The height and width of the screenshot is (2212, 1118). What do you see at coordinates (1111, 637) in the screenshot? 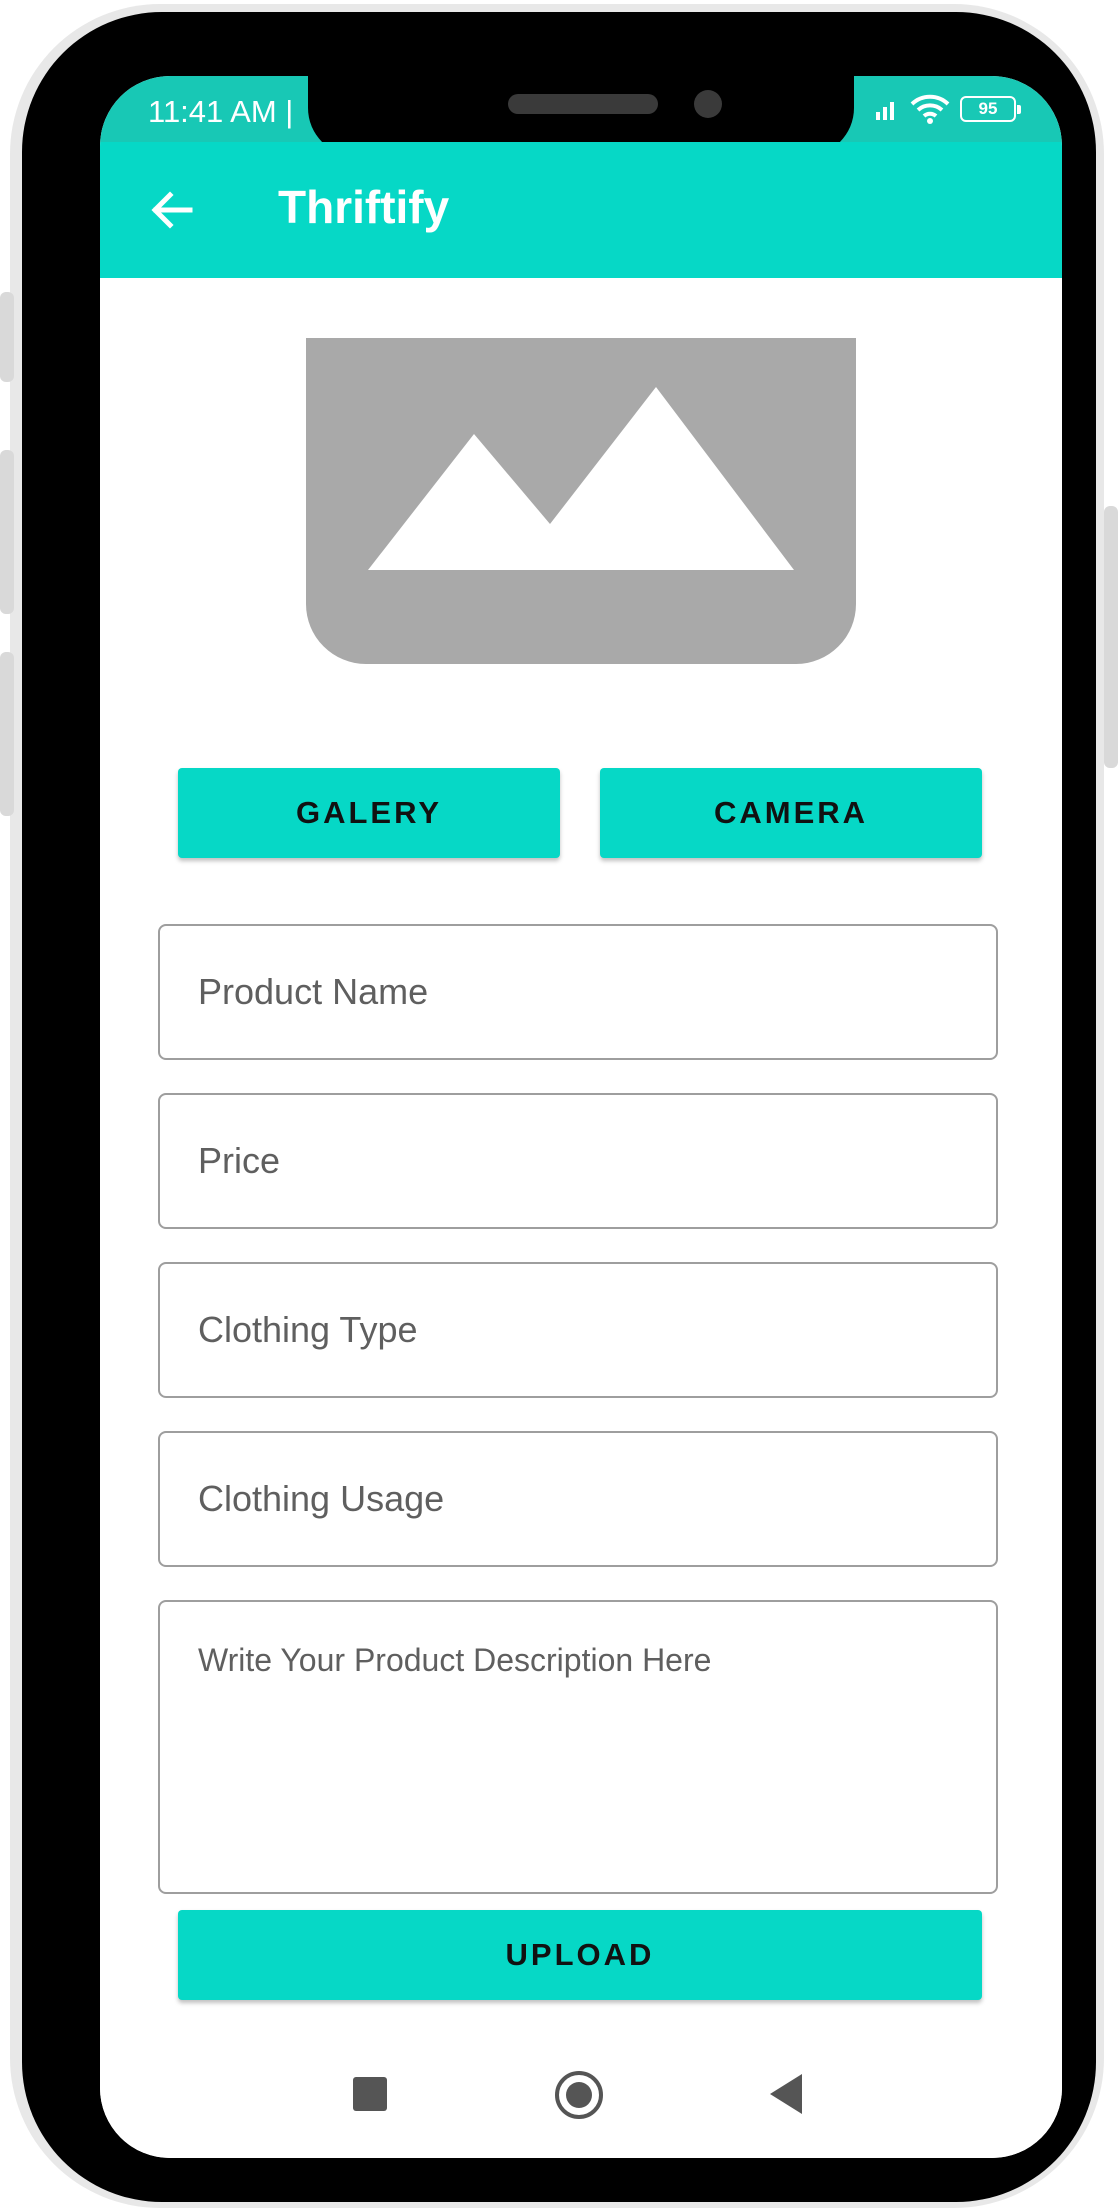
I see `power-button` at bounding box center [1111, 637].